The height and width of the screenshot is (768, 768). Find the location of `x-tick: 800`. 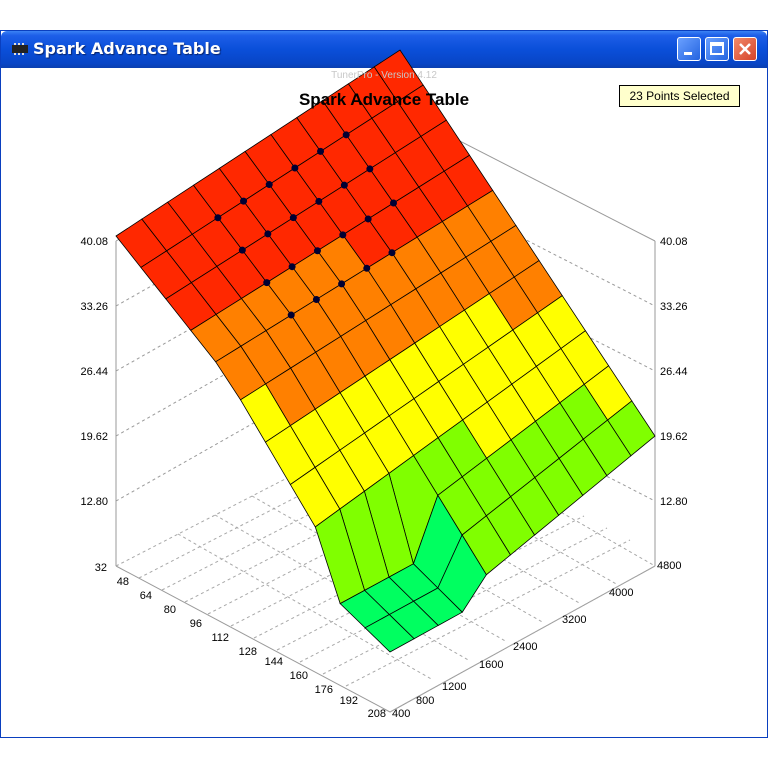

x-tick: 800 is located at coordinates (425, 701).